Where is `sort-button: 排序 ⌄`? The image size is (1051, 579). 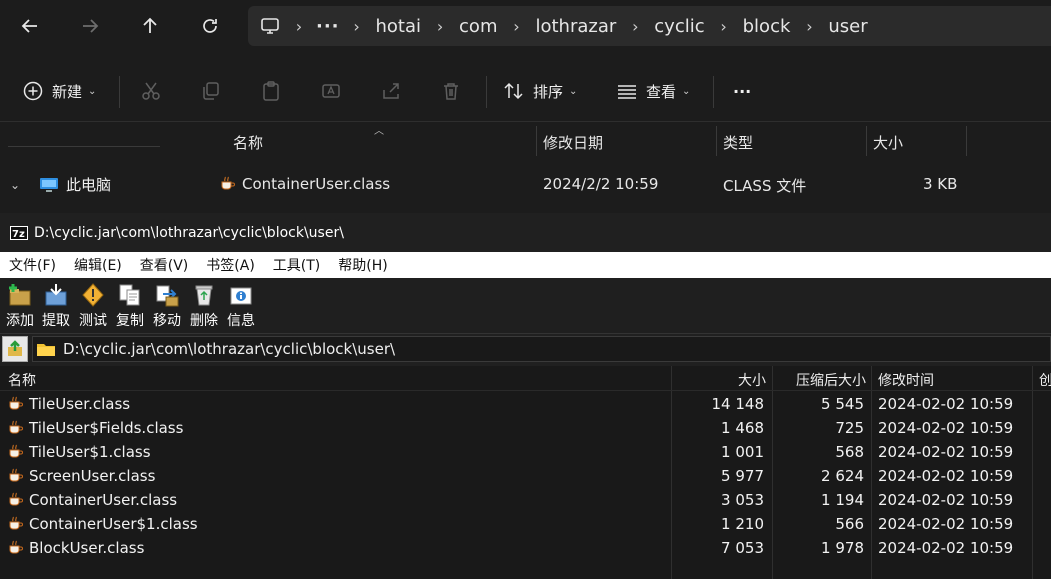
sort-button: 排序 ⌄ is located at coordinates (540, 91).